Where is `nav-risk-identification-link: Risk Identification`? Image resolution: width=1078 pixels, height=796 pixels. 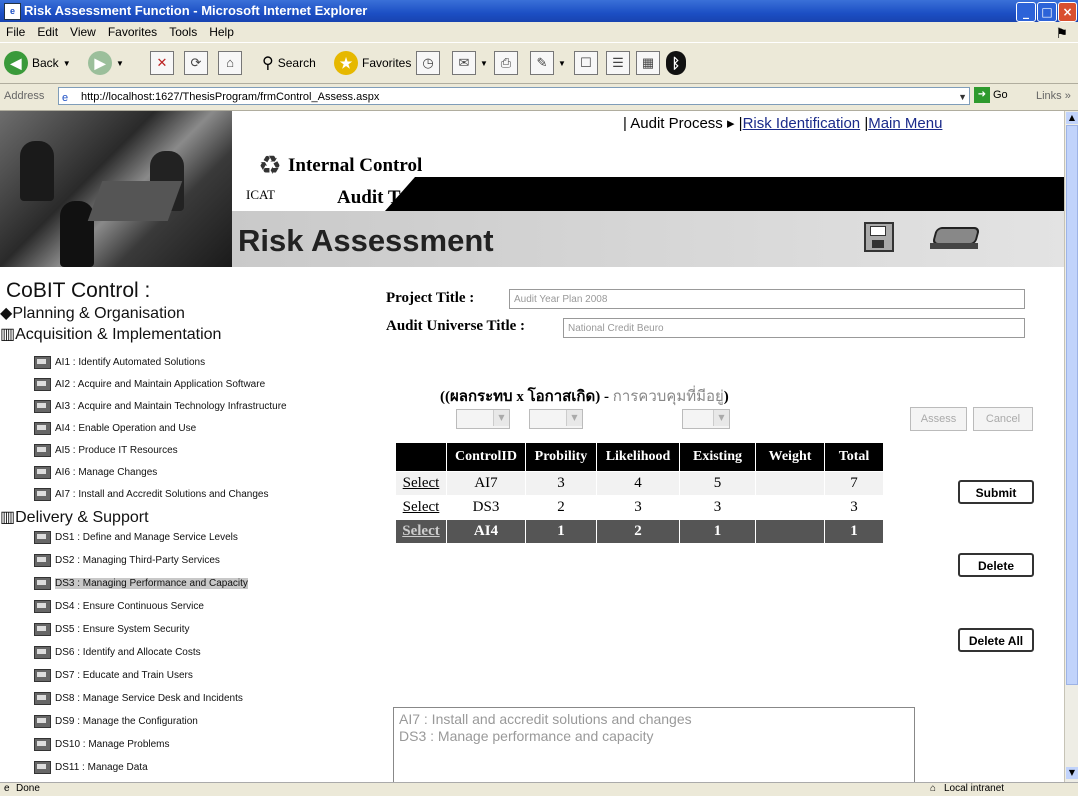
nav-risk-identification-link: Risk Identification is located at coordinates (802, 123).